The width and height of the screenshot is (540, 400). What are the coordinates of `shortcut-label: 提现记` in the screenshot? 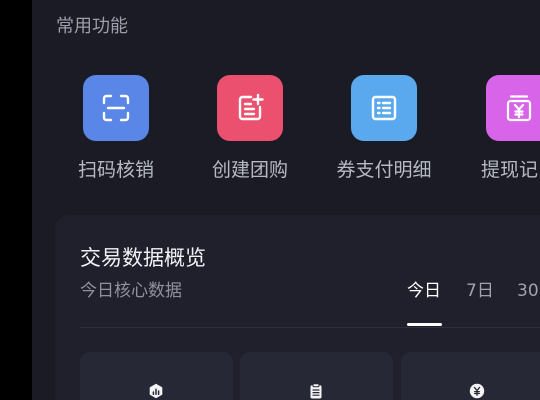 It's located at (510, 170).